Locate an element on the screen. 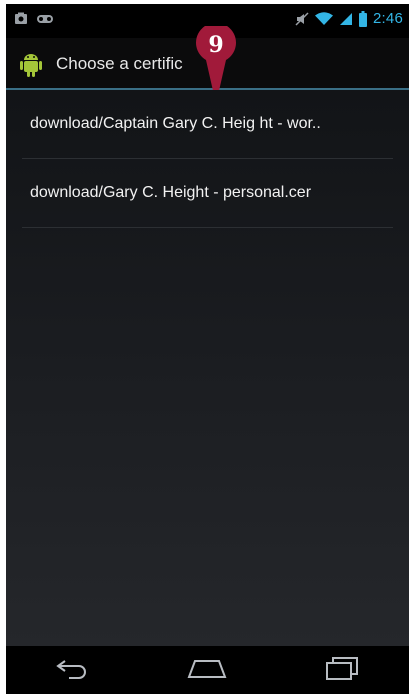  wifi-icon is located at coordinates (324, 18).